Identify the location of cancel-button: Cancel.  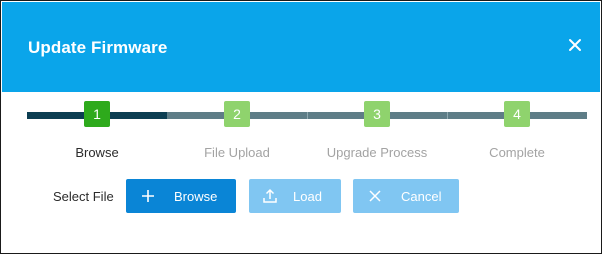
(406, 196).